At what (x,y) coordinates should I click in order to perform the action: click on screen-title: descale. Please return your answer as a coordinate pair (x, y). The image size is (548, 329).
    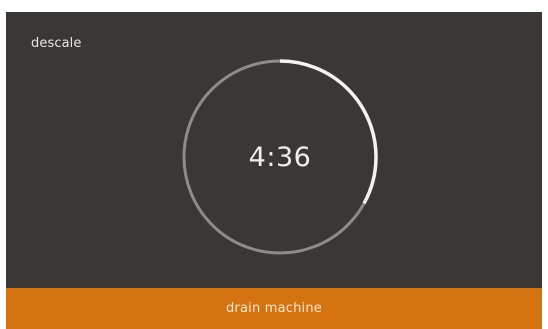
    Looking at the image, I should click on (56, 43).